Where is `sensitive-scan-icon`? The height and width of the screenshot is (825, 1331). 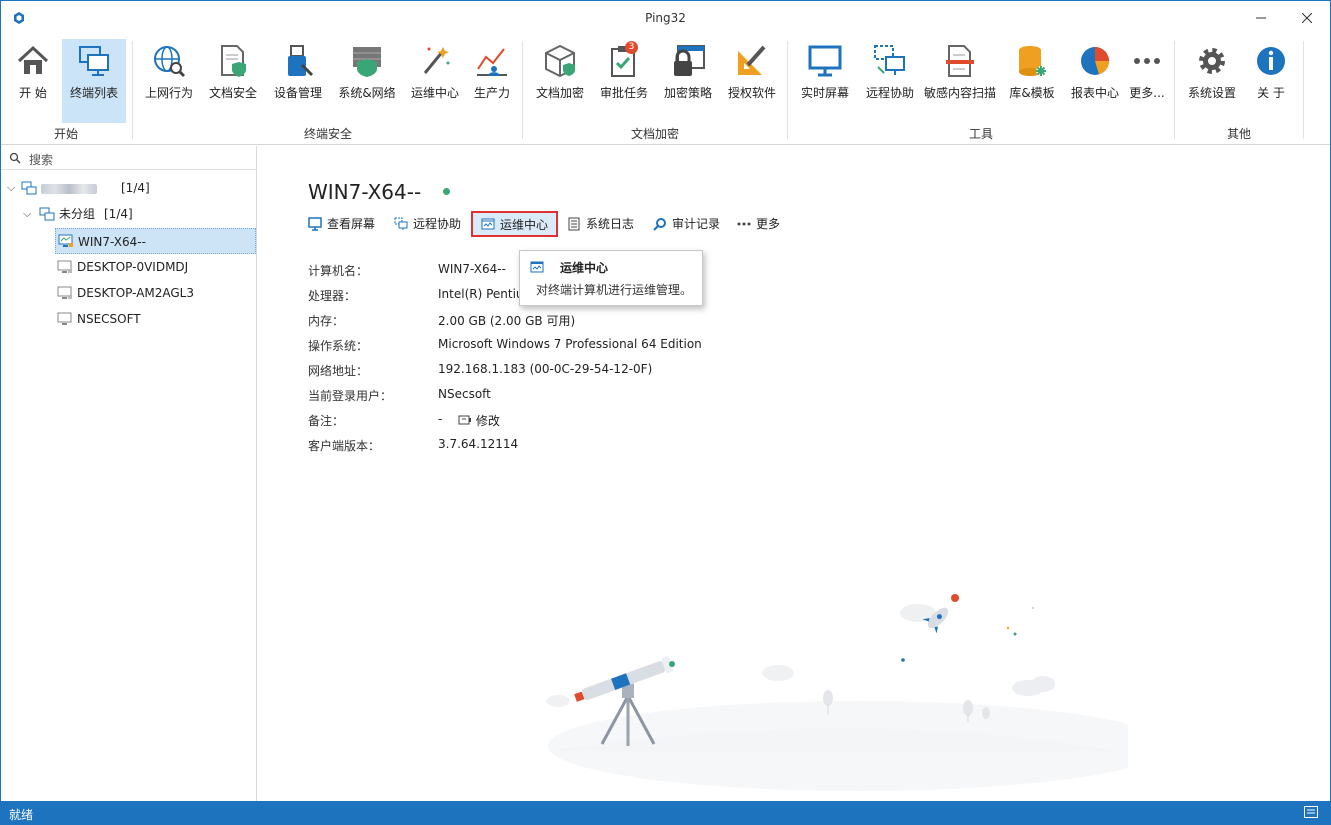 sensitive-scan-icon is located at coordinates (960, 61).